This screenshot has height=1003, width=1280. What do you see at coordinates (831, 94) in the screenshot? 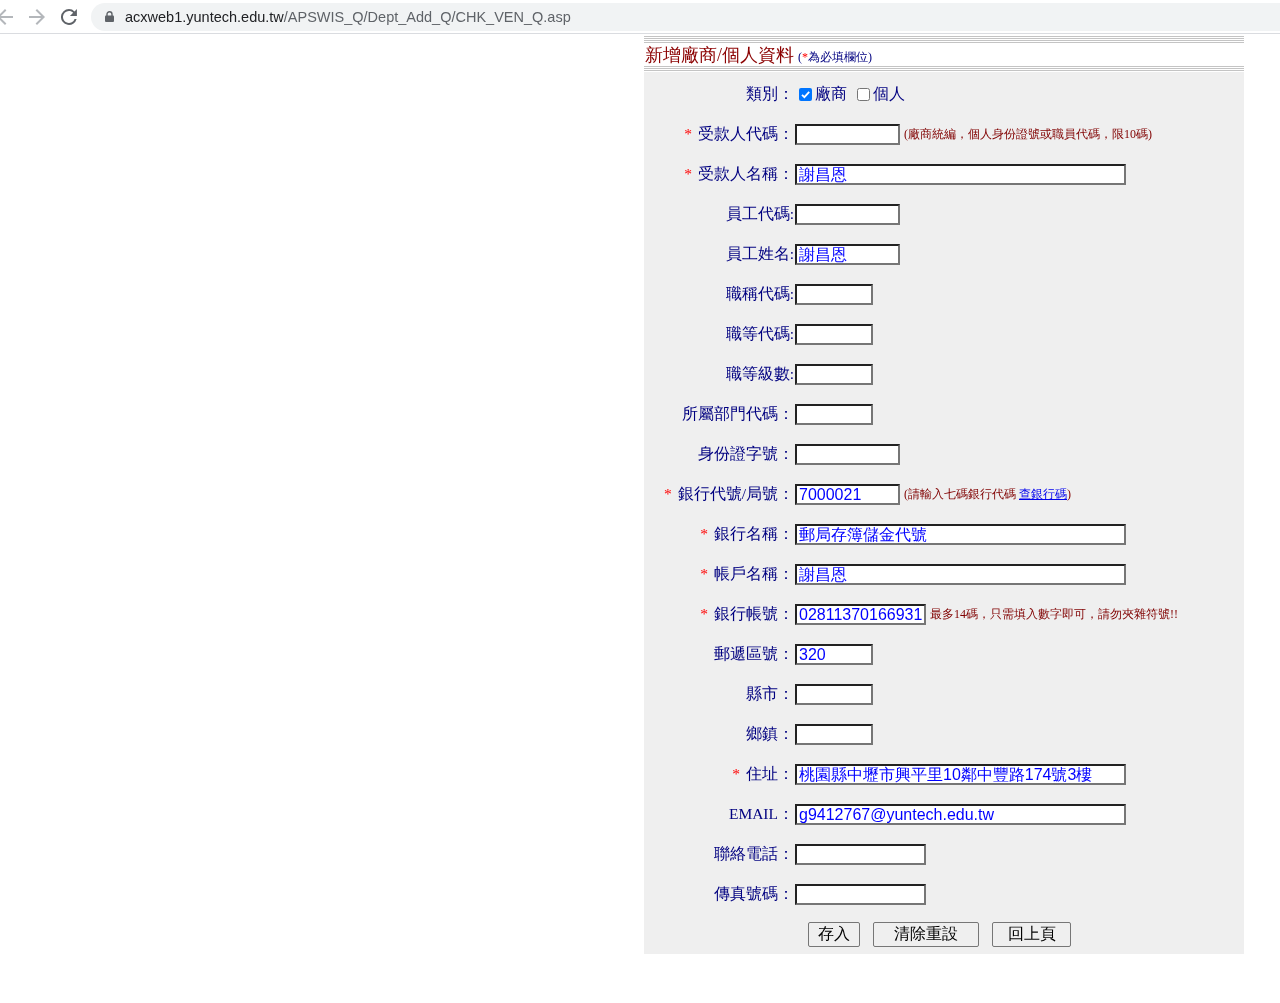
I see `option-label: 廠商` at bounding box center [831, 94].